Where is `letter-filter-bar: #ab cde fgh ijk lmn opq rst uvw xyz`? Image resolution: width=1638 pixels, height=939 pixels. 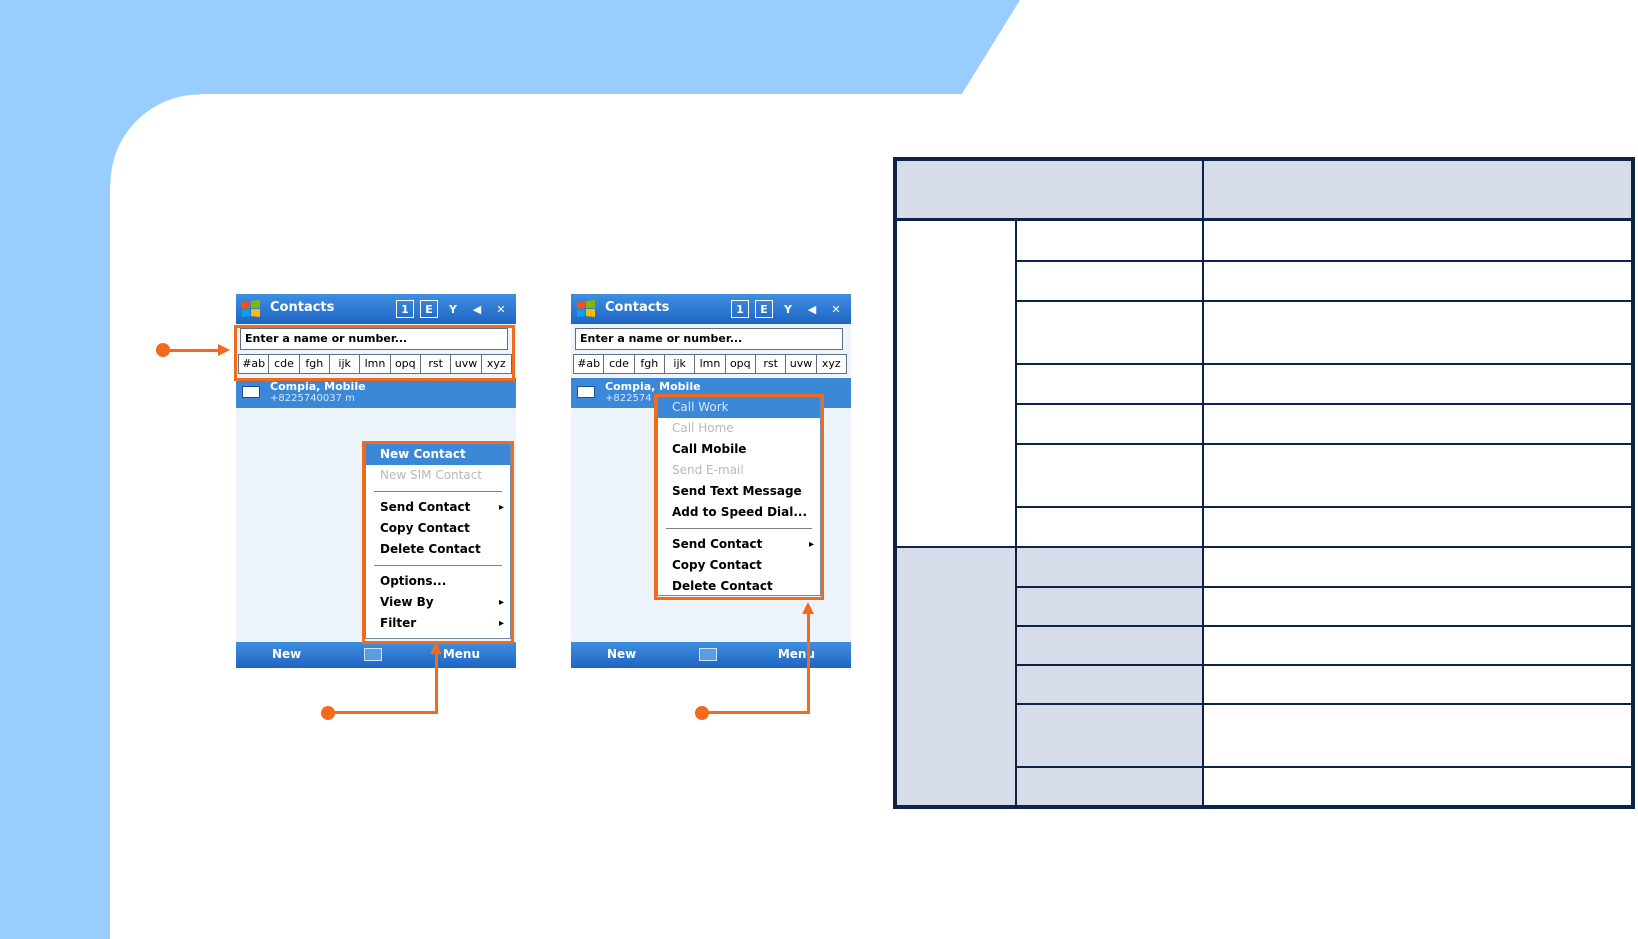 letter-filter-bar: #ab cde fgh ijk lmn opq rst uvw xyz is located at coordinates (710, 364).